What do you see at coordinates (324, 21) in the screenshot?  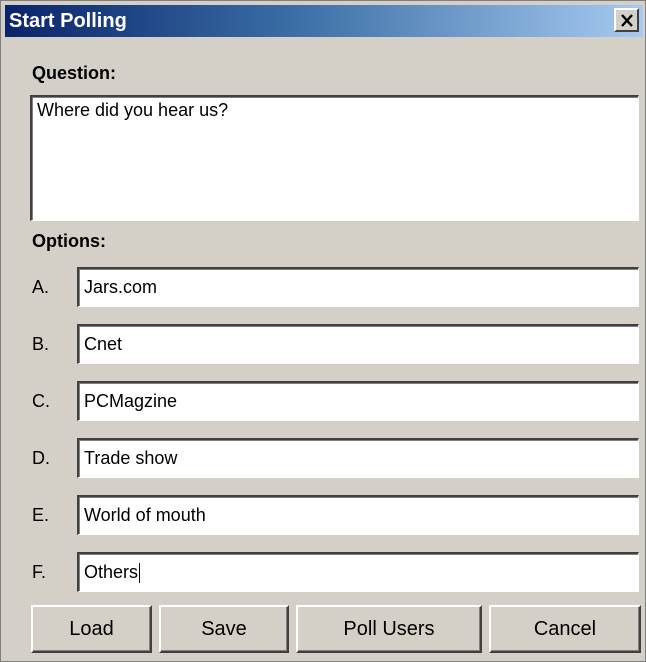 I see `title-bar: Start Polling` at bounding box center [324, 21].